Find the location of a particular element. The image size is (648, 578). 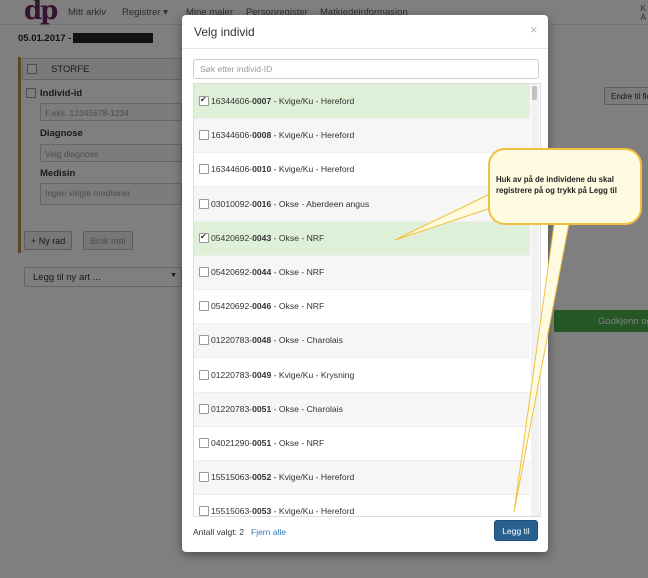

scrollbar-thumb is located at coordinates (534, 93).